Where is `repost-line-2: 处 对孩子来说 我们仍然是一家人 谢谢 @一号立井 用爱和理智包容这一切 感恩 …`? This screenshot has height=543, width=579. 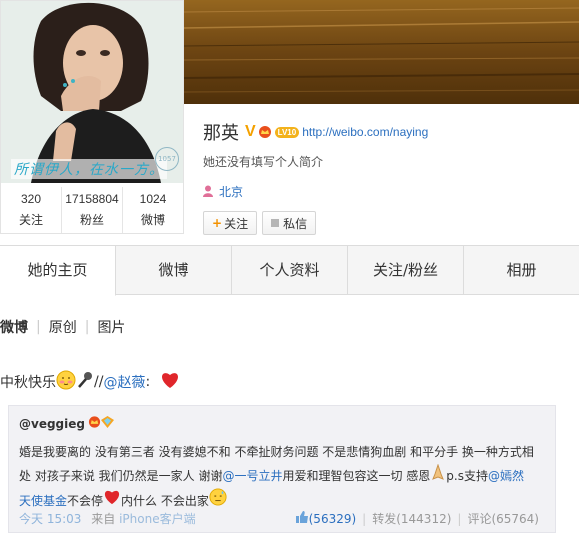 repost-line-2: 处 对孩子来说 我们仍然是一家人 谢谢 @一号立井 用爱和理智包容这一切 感恩 … is located at coordinates (280, 475).